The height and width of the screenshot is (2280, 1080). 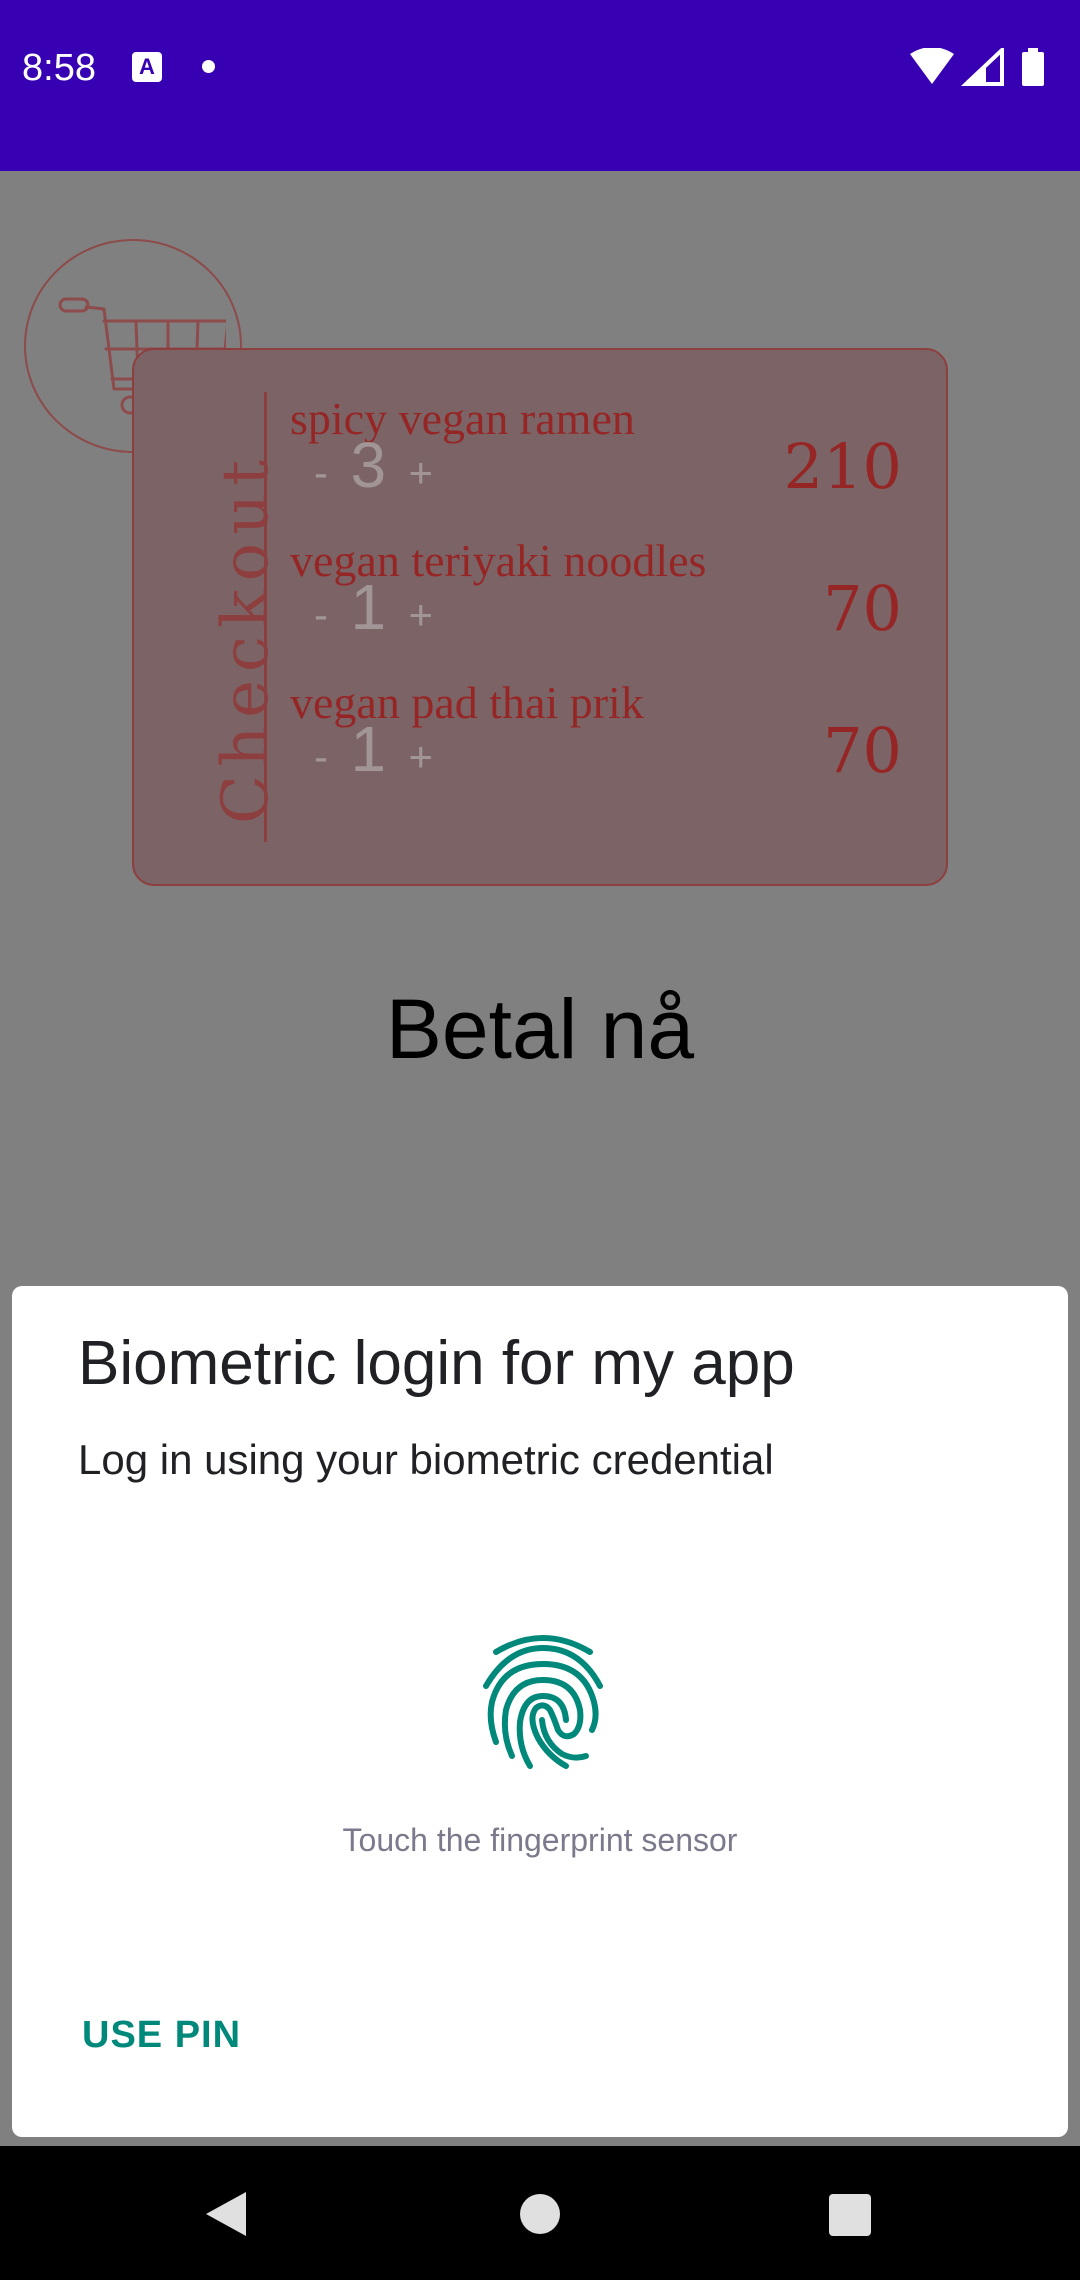 I want to click on quantity-value: 3, so click(x=368, y=465).